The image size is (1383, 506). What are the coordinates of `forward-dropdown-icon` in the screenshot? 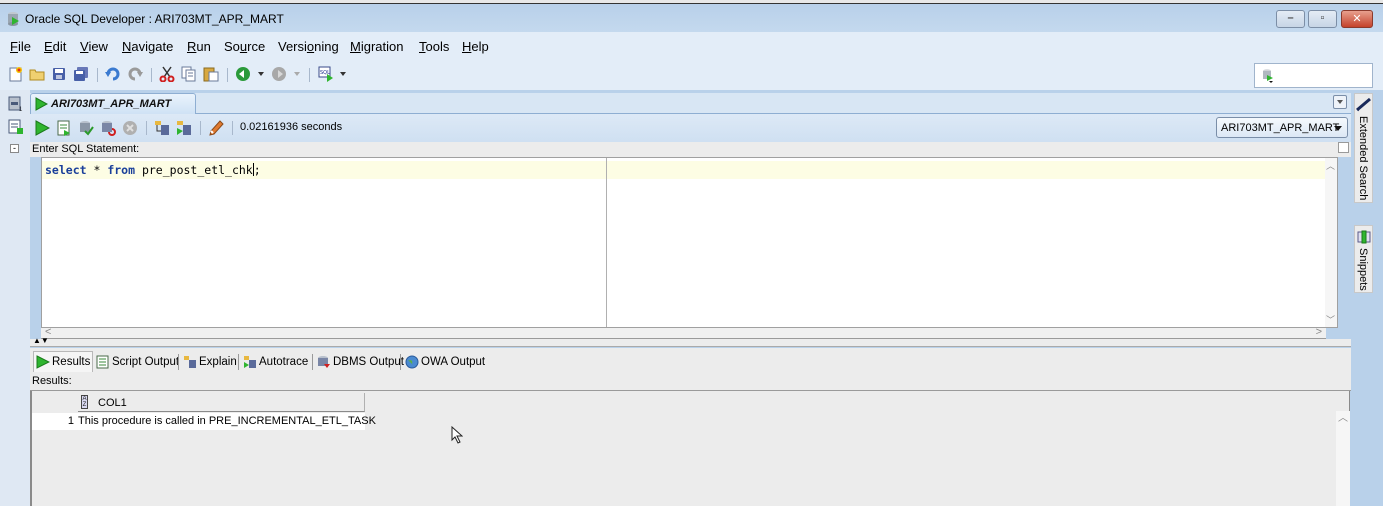 It's located at (297, 74).